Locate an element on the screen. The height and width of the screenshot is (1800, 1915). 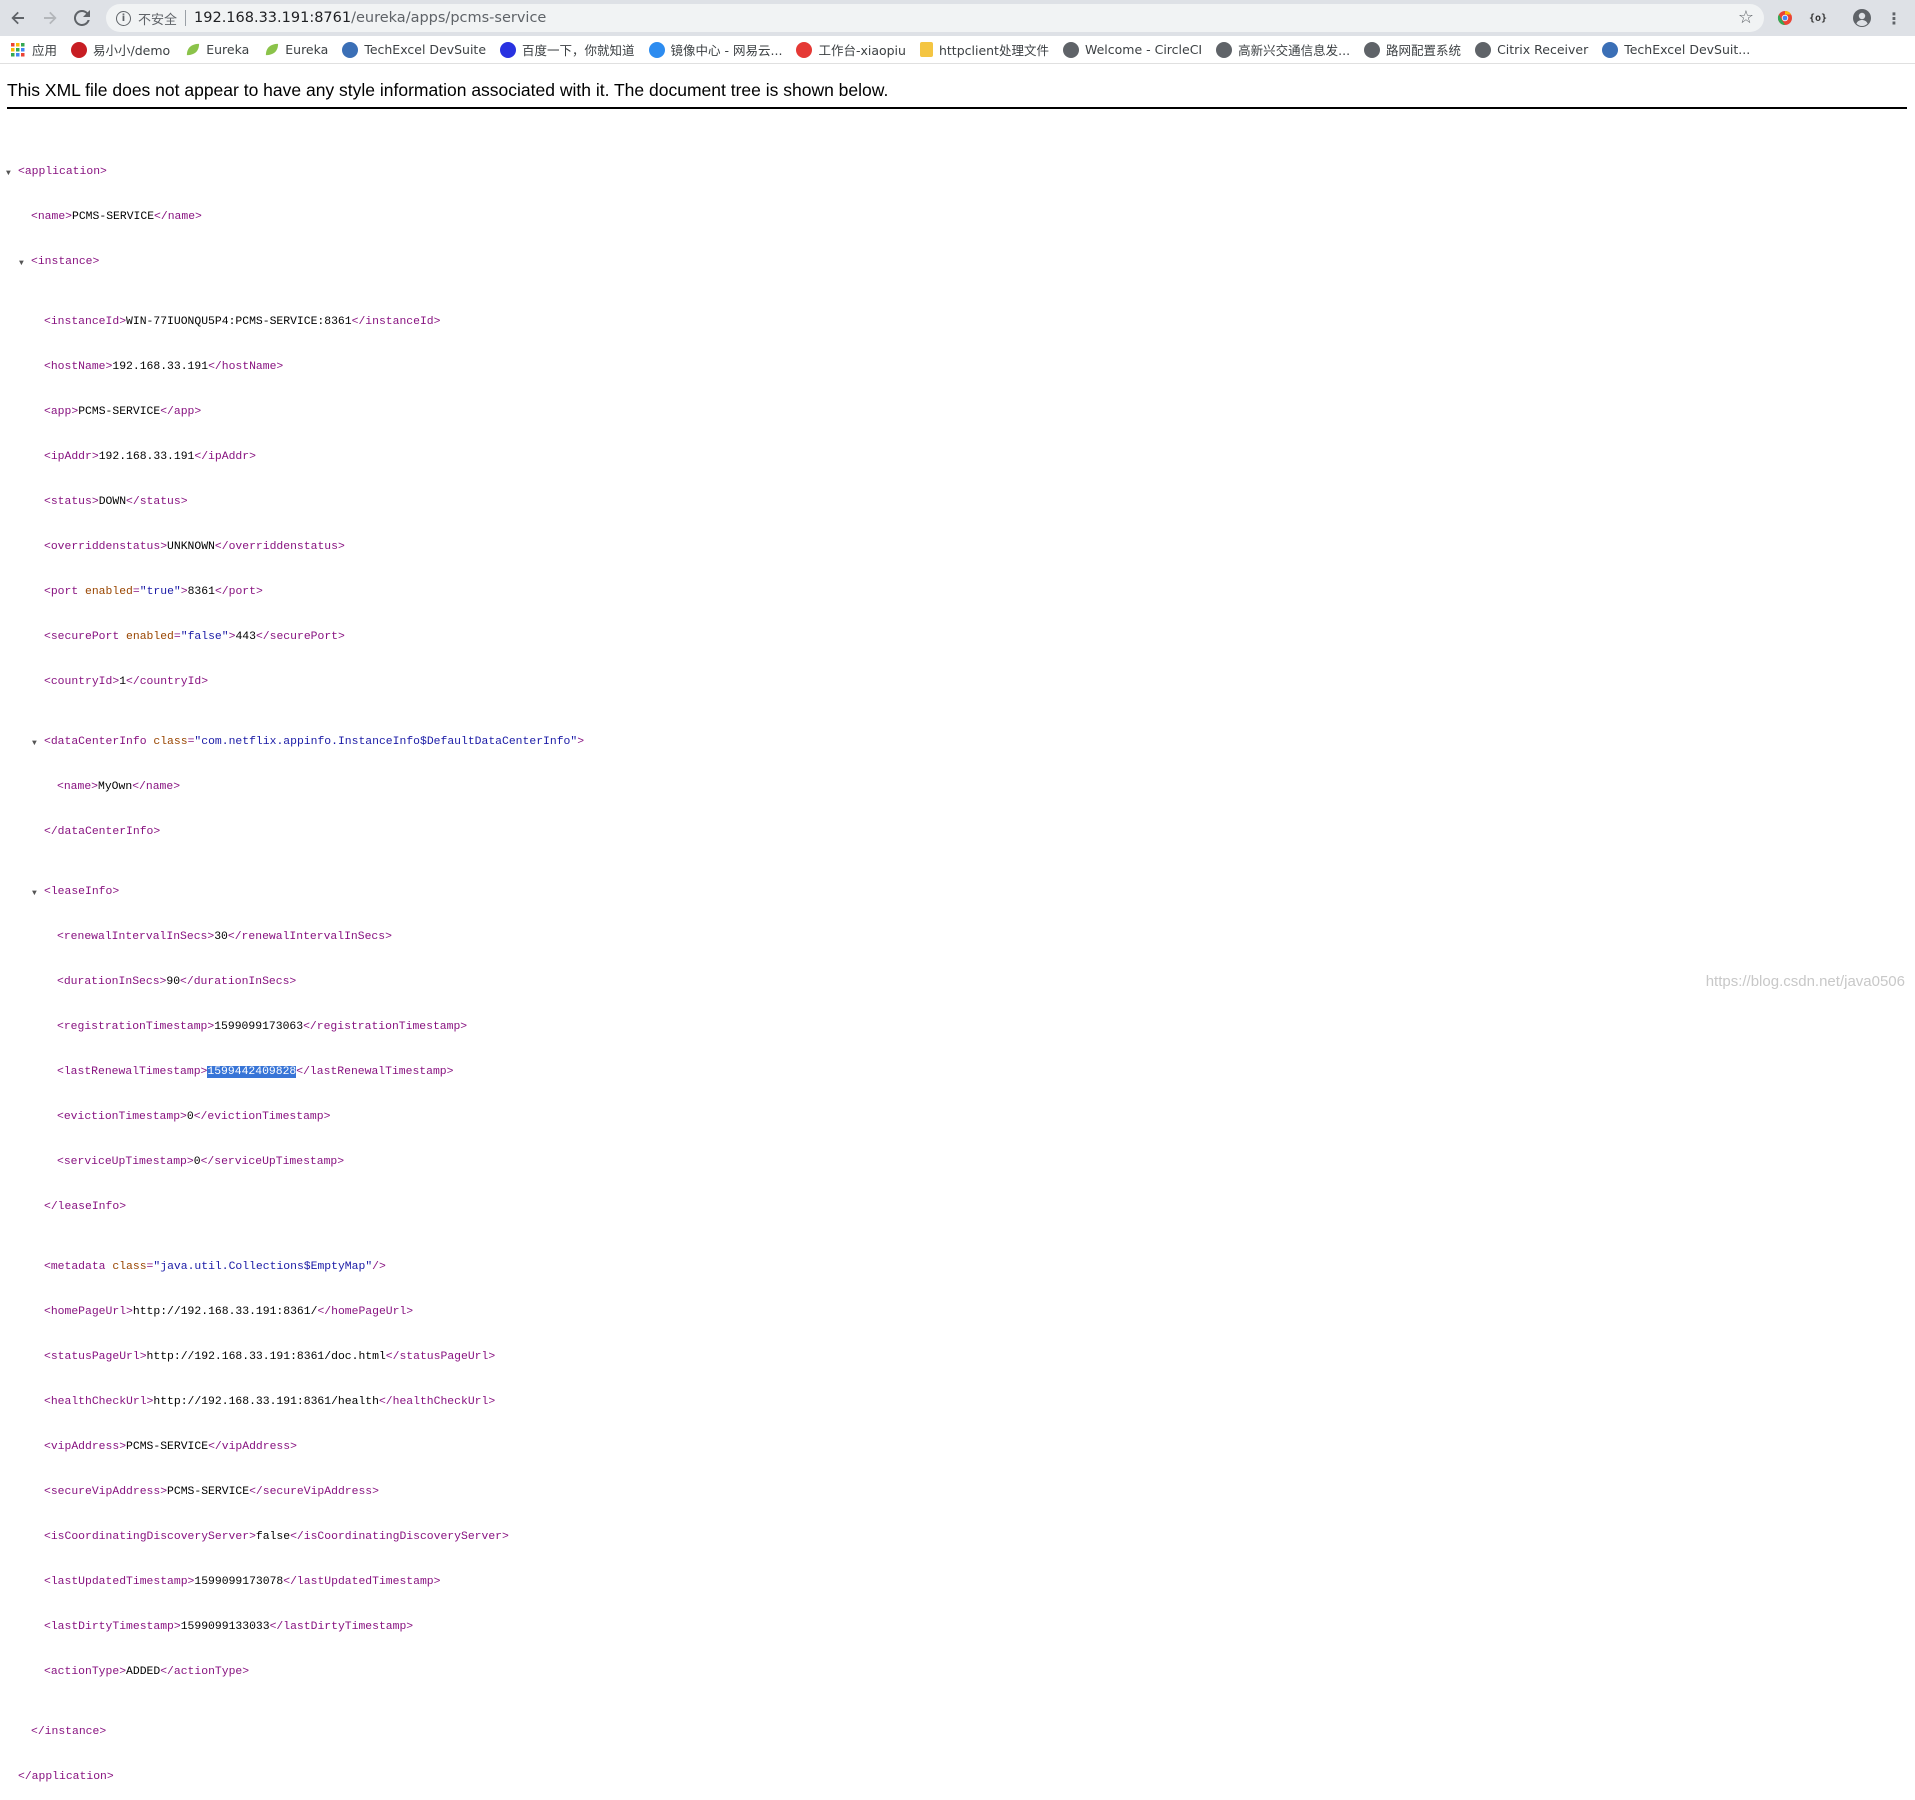
bookmark-label: 工作台-xiaopiu is located at coordinates (862, 50).